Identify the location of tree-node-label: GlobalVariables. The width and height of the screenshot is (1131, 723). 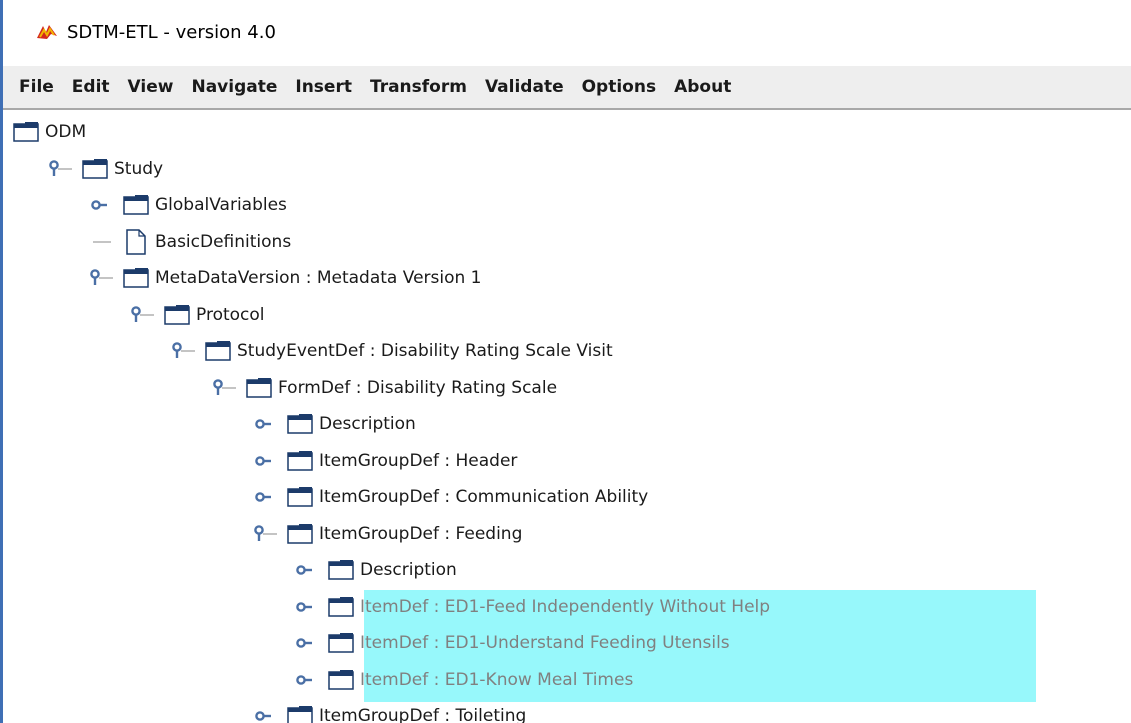
(221, 205).